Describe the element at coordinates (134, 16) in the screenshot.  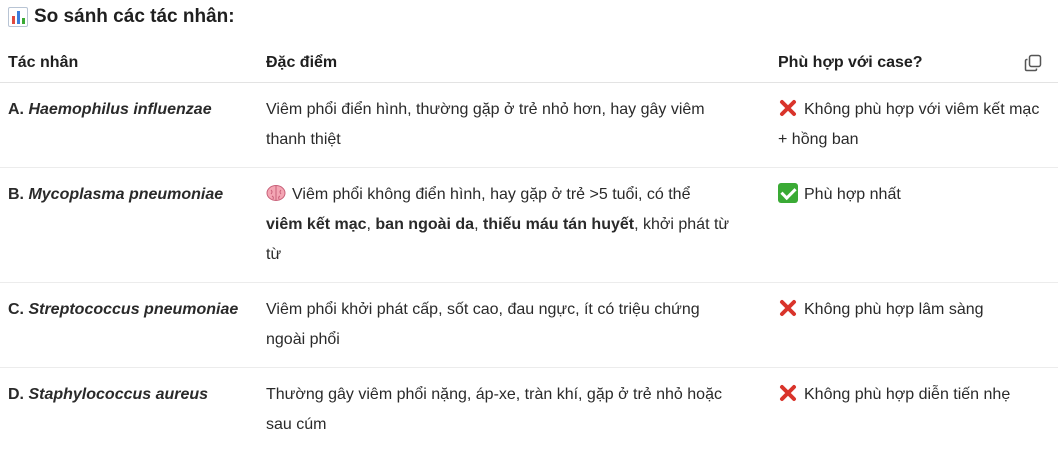
I see `section-heading-text: So sánh các tác nhân:` at that location.